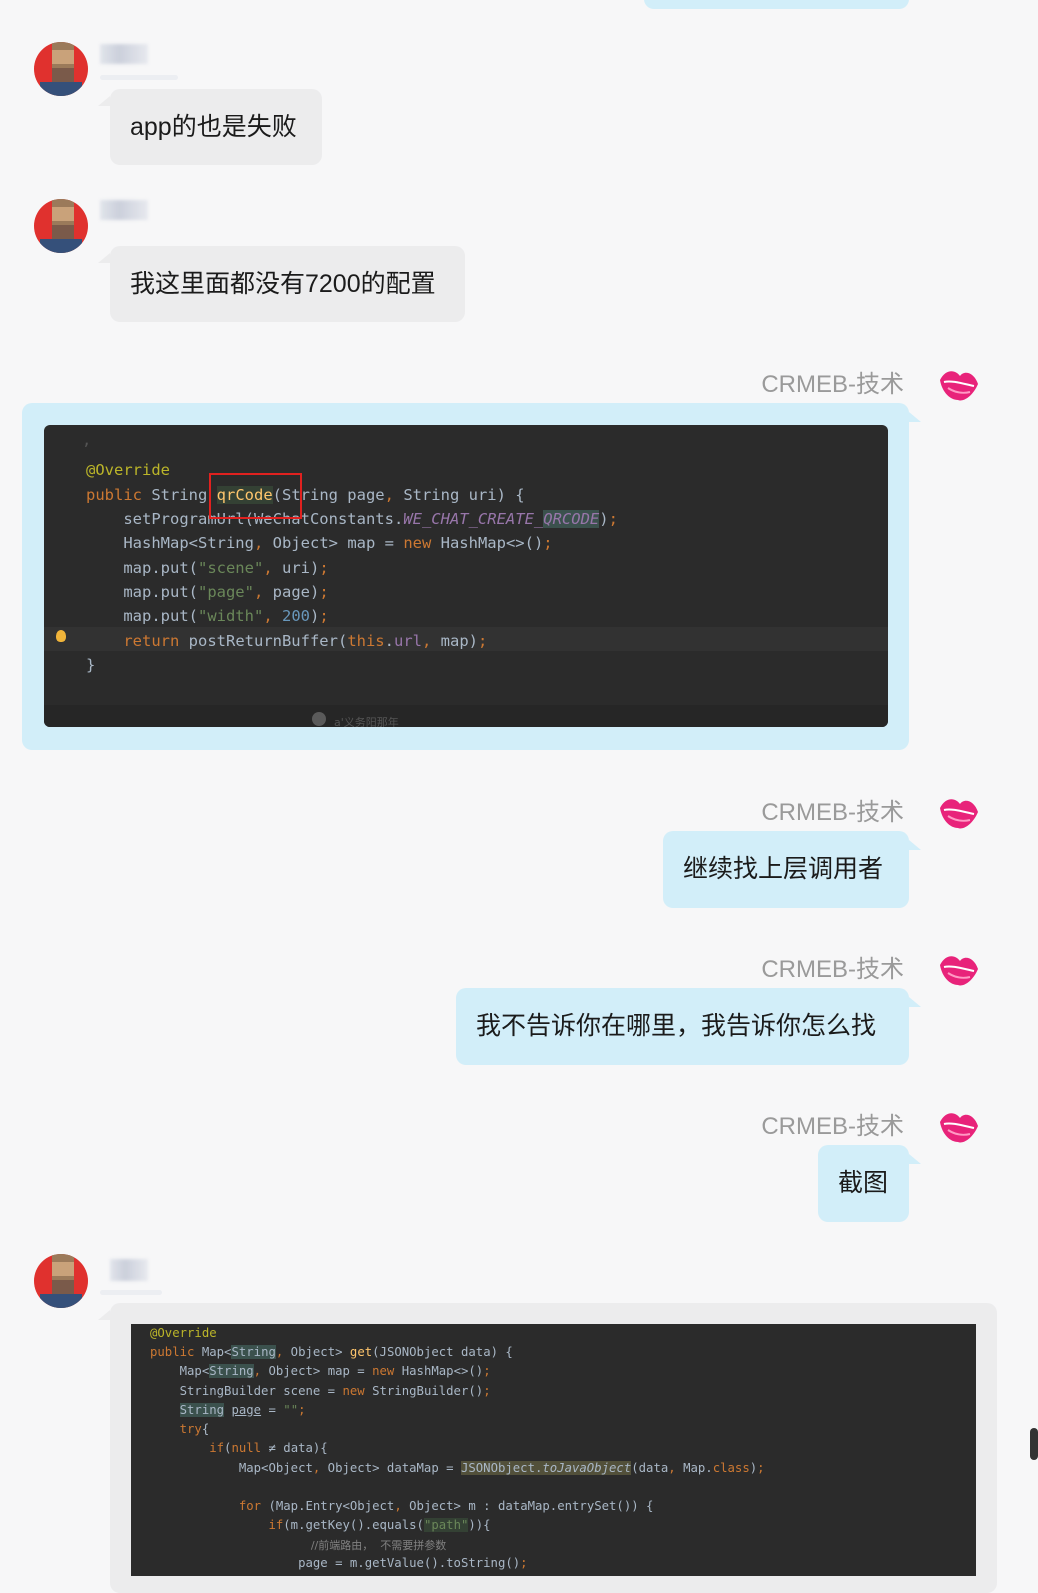  I want to click on overlay-icon, so click(319, 719).